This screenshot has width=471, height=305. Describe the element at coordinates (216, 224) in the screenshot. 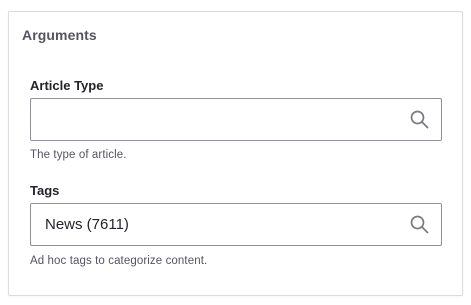

I see `tags-input` at that location.